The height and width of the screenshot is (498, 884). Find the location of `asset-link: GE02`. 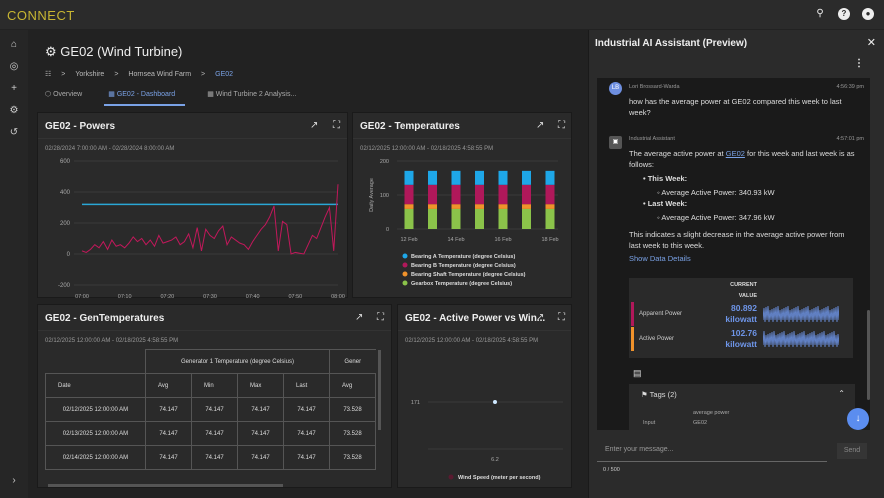

asset-link: GE02 is located at coordinates (735, 153).